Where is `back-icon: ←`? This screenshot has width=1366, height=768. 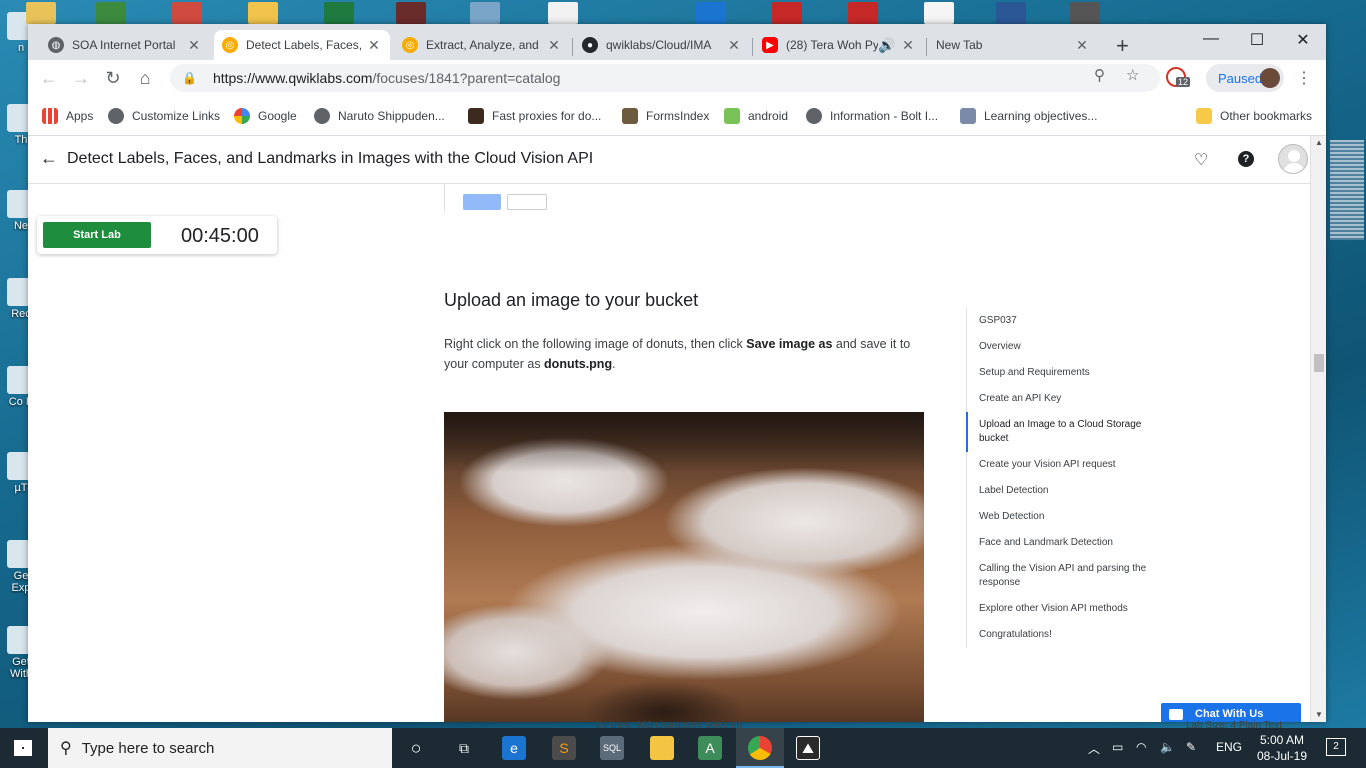 back-icon: ← is located at coordinates (49, 78).